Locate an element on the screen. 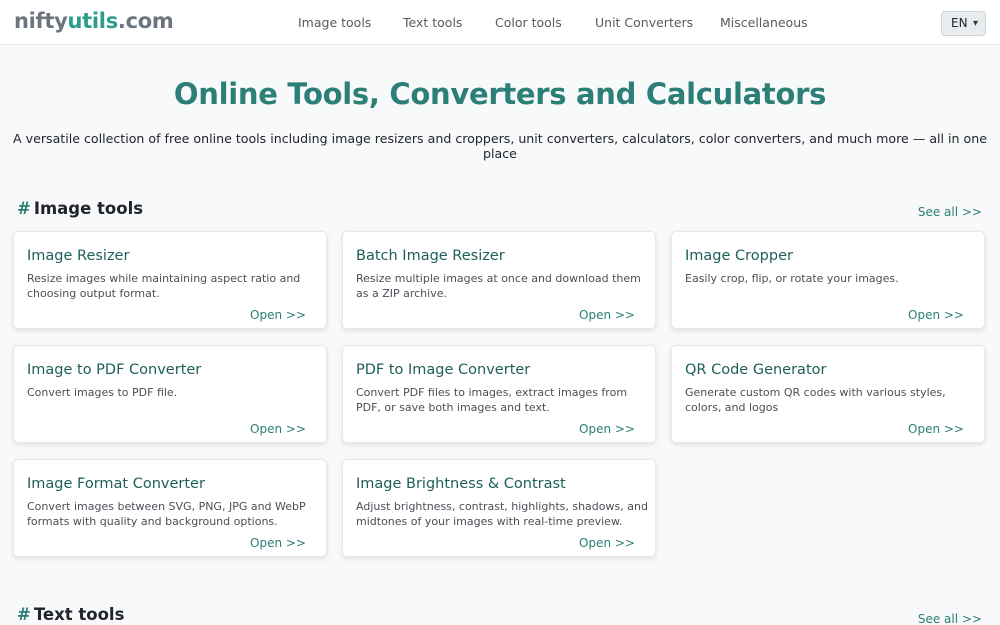 The height and width of the screenshot is (625, 1000). see-all-text-tools-link: See all >> is located at coordinates (950, 618).